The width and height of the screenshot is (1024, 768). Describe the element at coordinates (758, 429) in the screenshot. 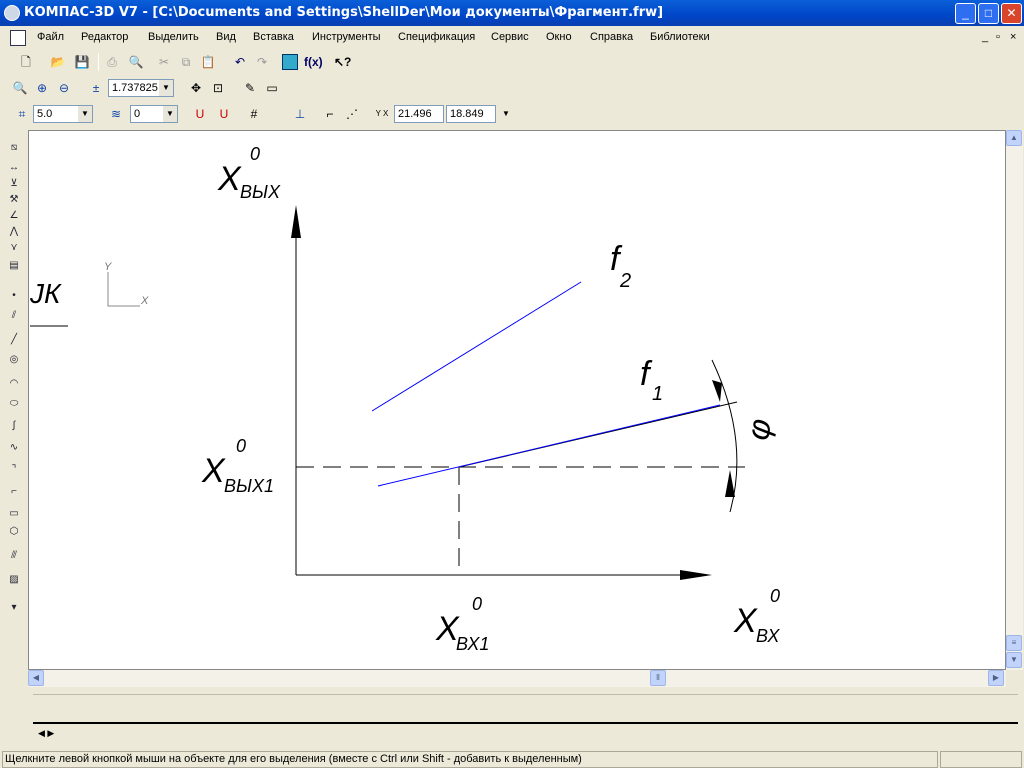

I see `label-phi: φ` at that location.